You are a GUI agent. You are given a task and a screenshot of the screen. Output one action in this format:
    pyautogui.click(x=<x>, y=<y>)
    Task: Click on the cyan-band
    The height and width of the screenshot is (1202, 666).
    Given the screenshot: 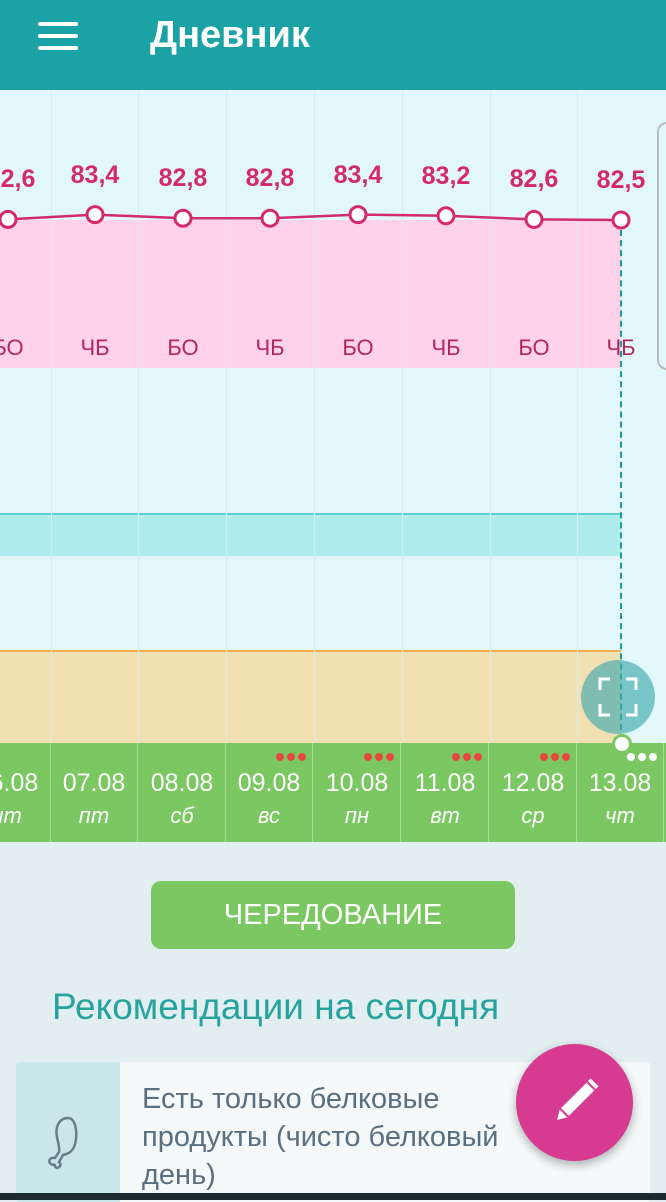 What is the action you would take?
    pyautogui.click(x=310, y=534)
    